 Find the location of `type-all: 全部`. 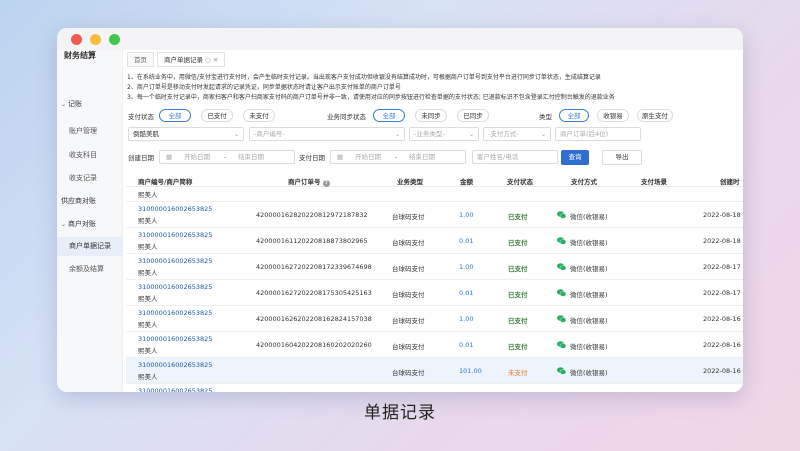

type-all: 全部 is located at coordinates (574, 115).